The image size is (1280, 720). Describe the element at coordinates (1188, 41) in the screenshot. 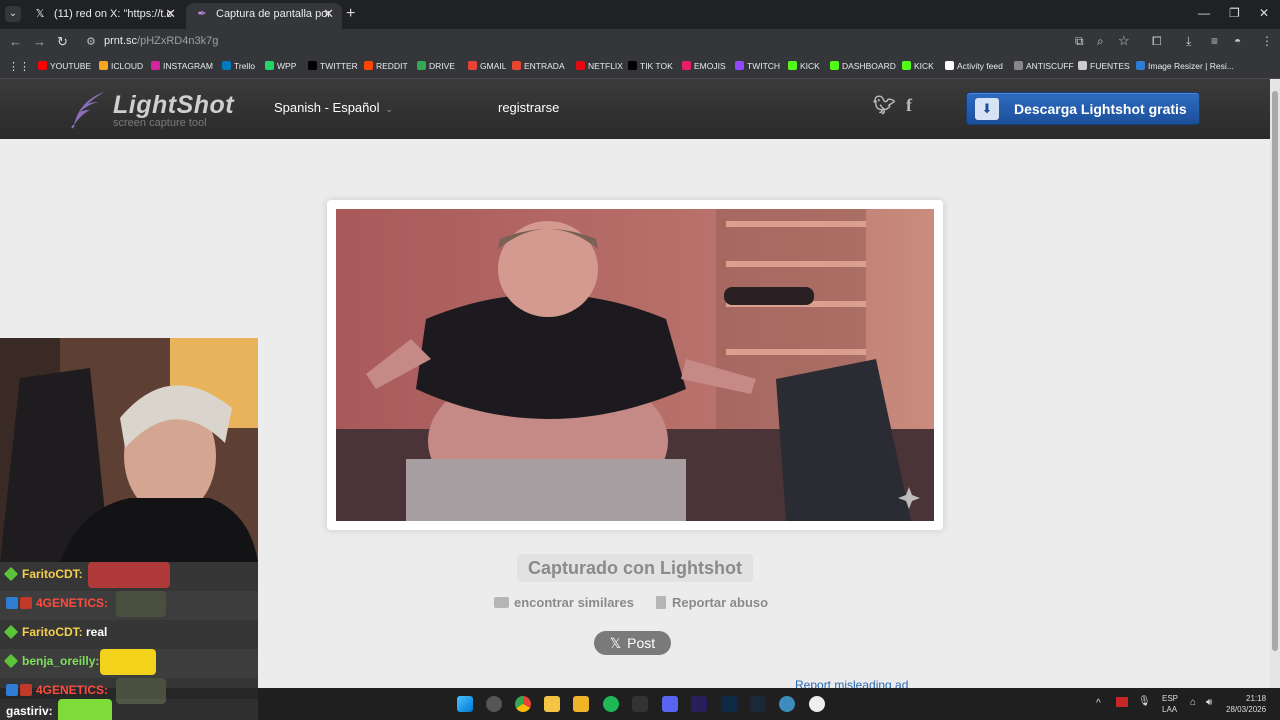

I see `download-icon: ⤓` at that location.